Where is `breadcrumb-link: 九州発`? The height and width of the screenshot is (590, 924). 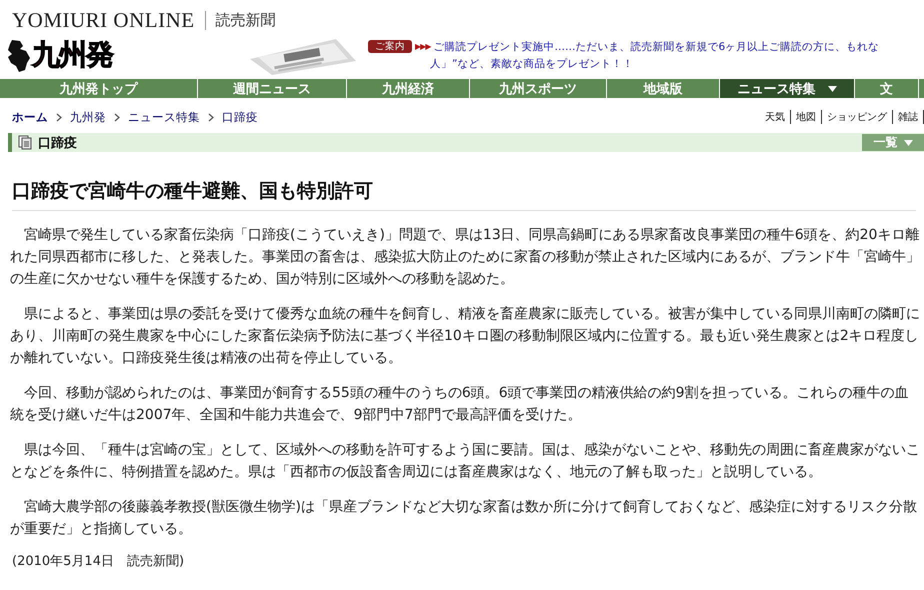
breadcrumb-link: 九州発 is located at coordinates (88, 117).